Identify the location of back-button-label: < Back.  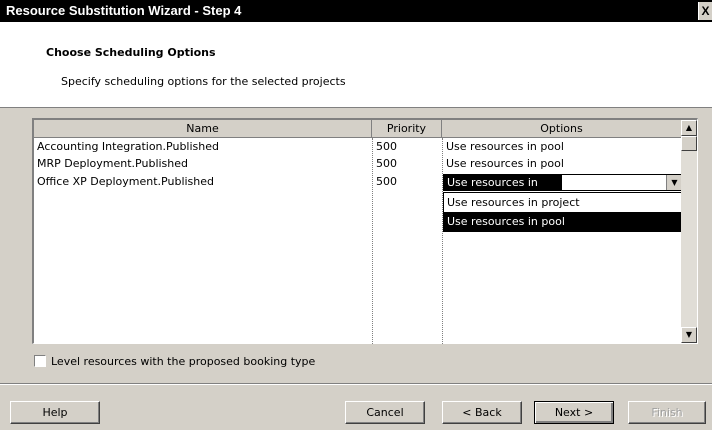
(482, 412).